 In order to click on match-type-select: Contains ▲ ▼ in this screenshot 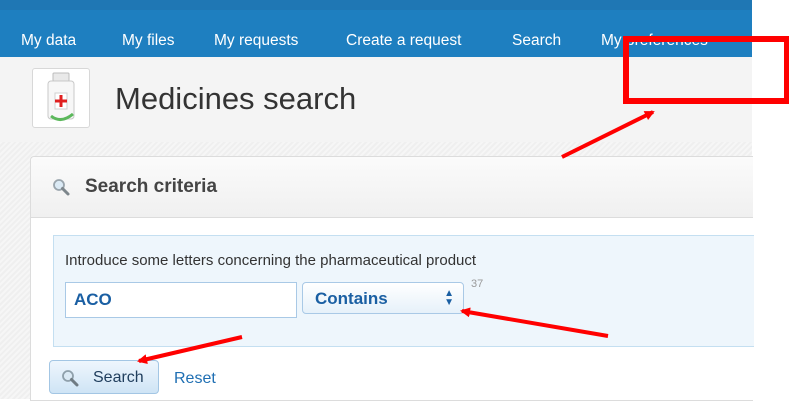, I will do `click(383, 298)`.